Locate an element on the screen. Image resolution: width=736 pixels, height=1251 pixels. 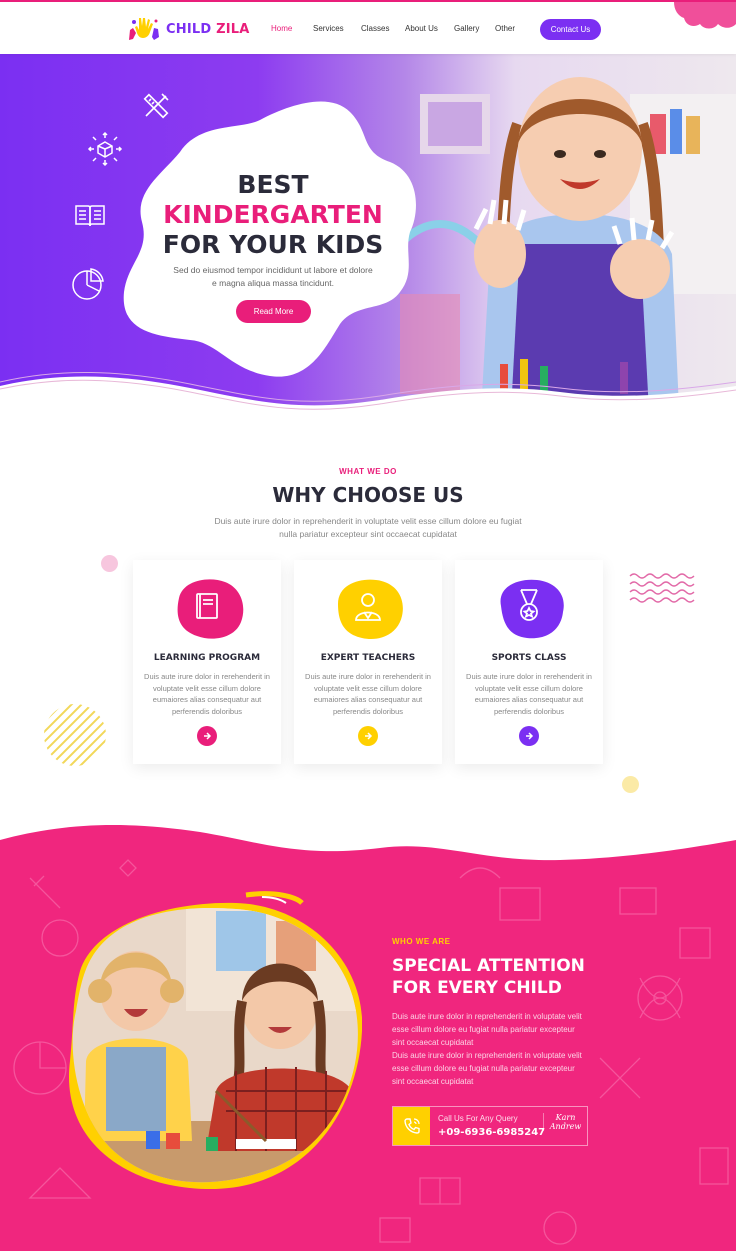
book-icon is located at coordinates (90, 216).